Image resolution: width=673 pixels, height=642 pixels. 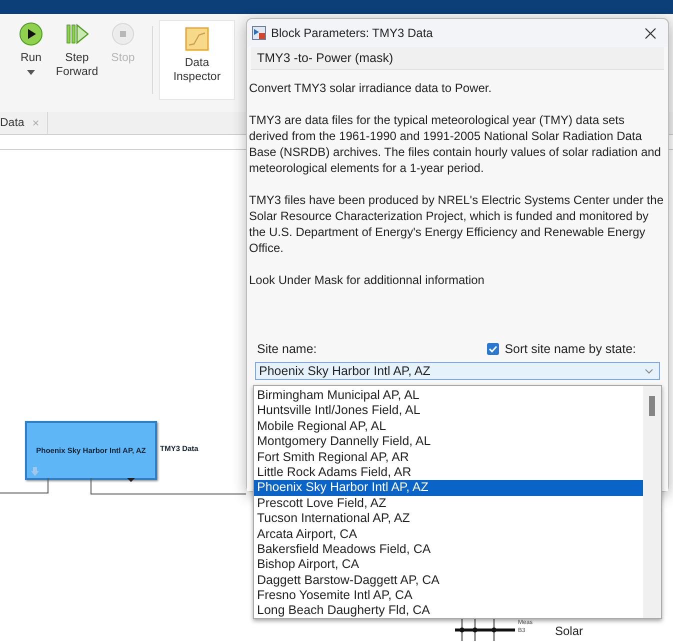 What do you see at coordinates (448, 472) in the screenshot?
I see `dropdown-option: Little Rock Adams Field, AR` at bounding box center [448, 472].